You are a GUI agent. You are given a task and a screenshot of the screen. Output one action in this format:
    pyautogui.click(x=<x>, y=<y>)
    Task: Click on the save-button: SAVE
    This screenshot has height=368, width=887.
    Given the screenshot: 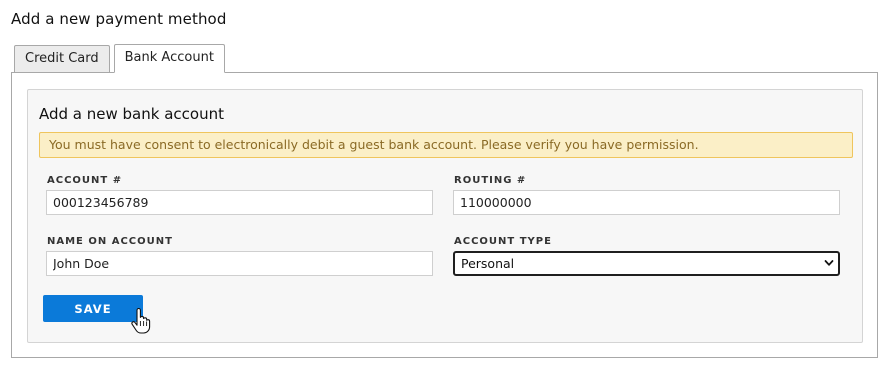 What is the action you would take?
    pyautogui.click(x=93, y=308)
    